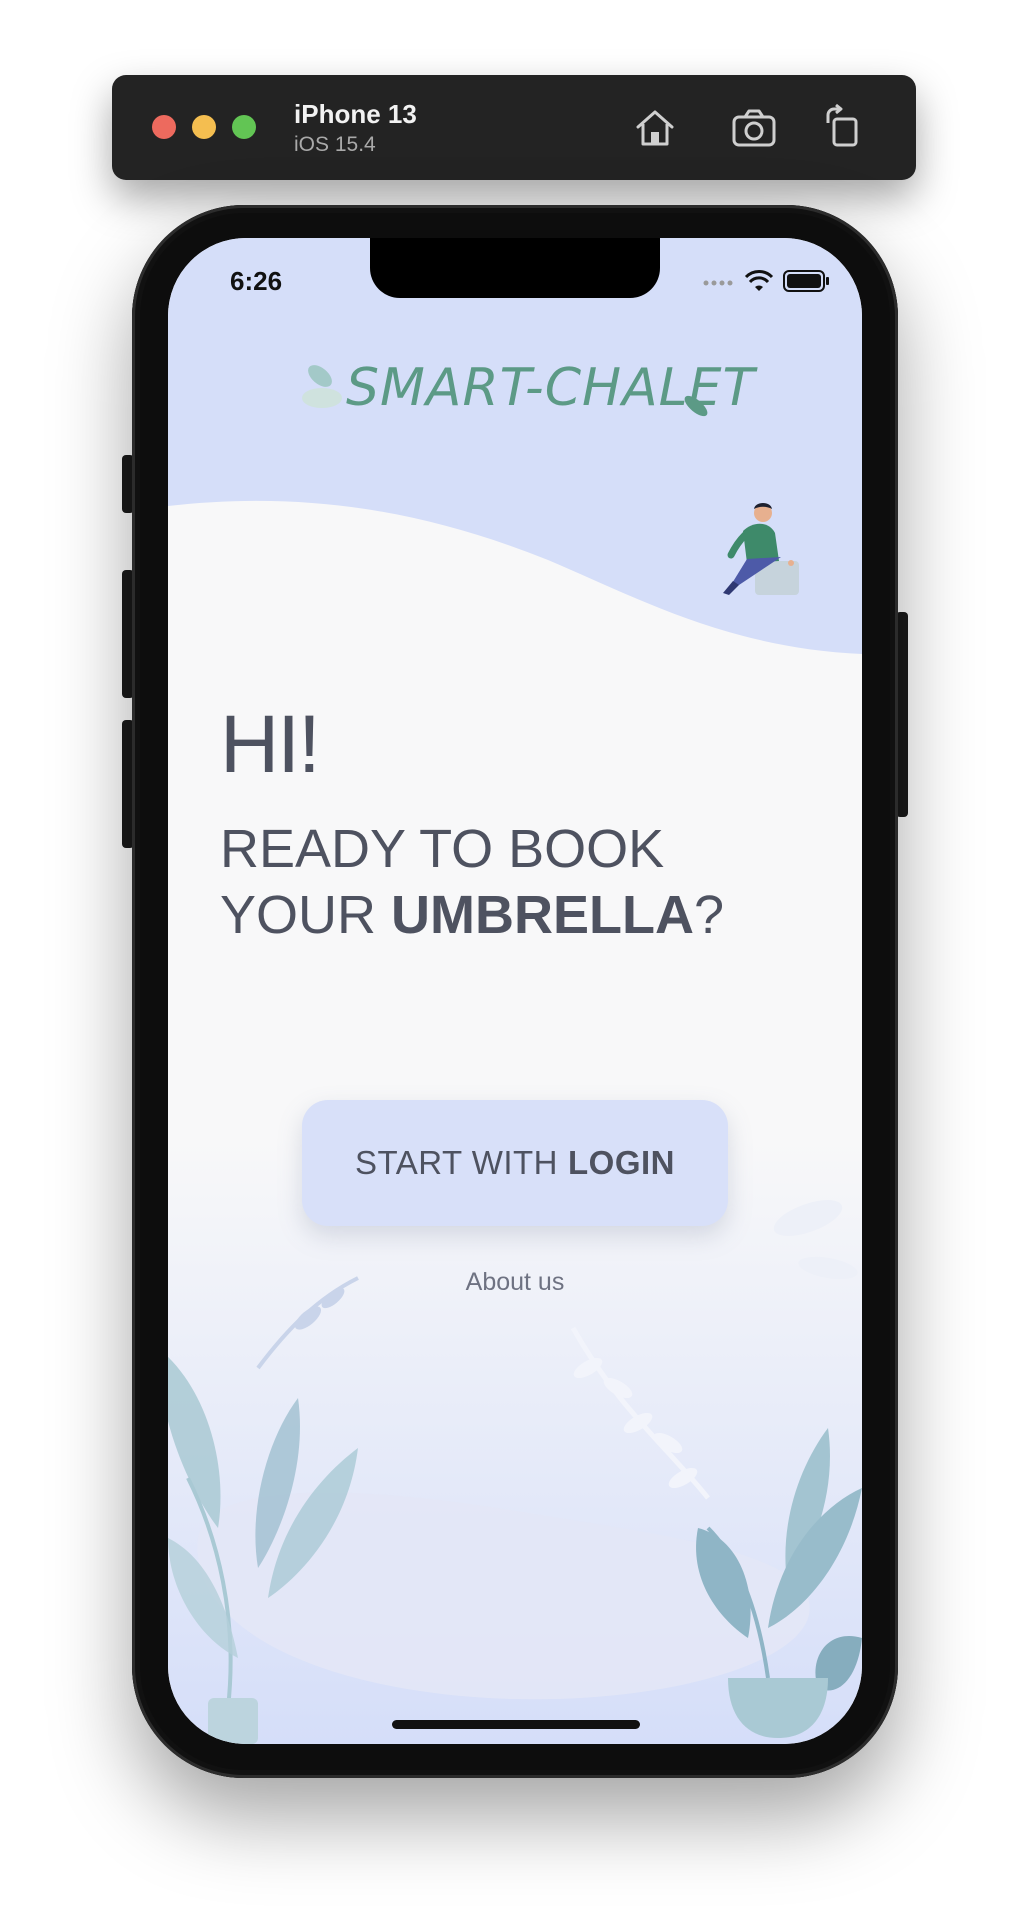  What do you see at coordinates (655, 128) in the screenshot?
I see `home-icon` at bounding box center [655, 128].